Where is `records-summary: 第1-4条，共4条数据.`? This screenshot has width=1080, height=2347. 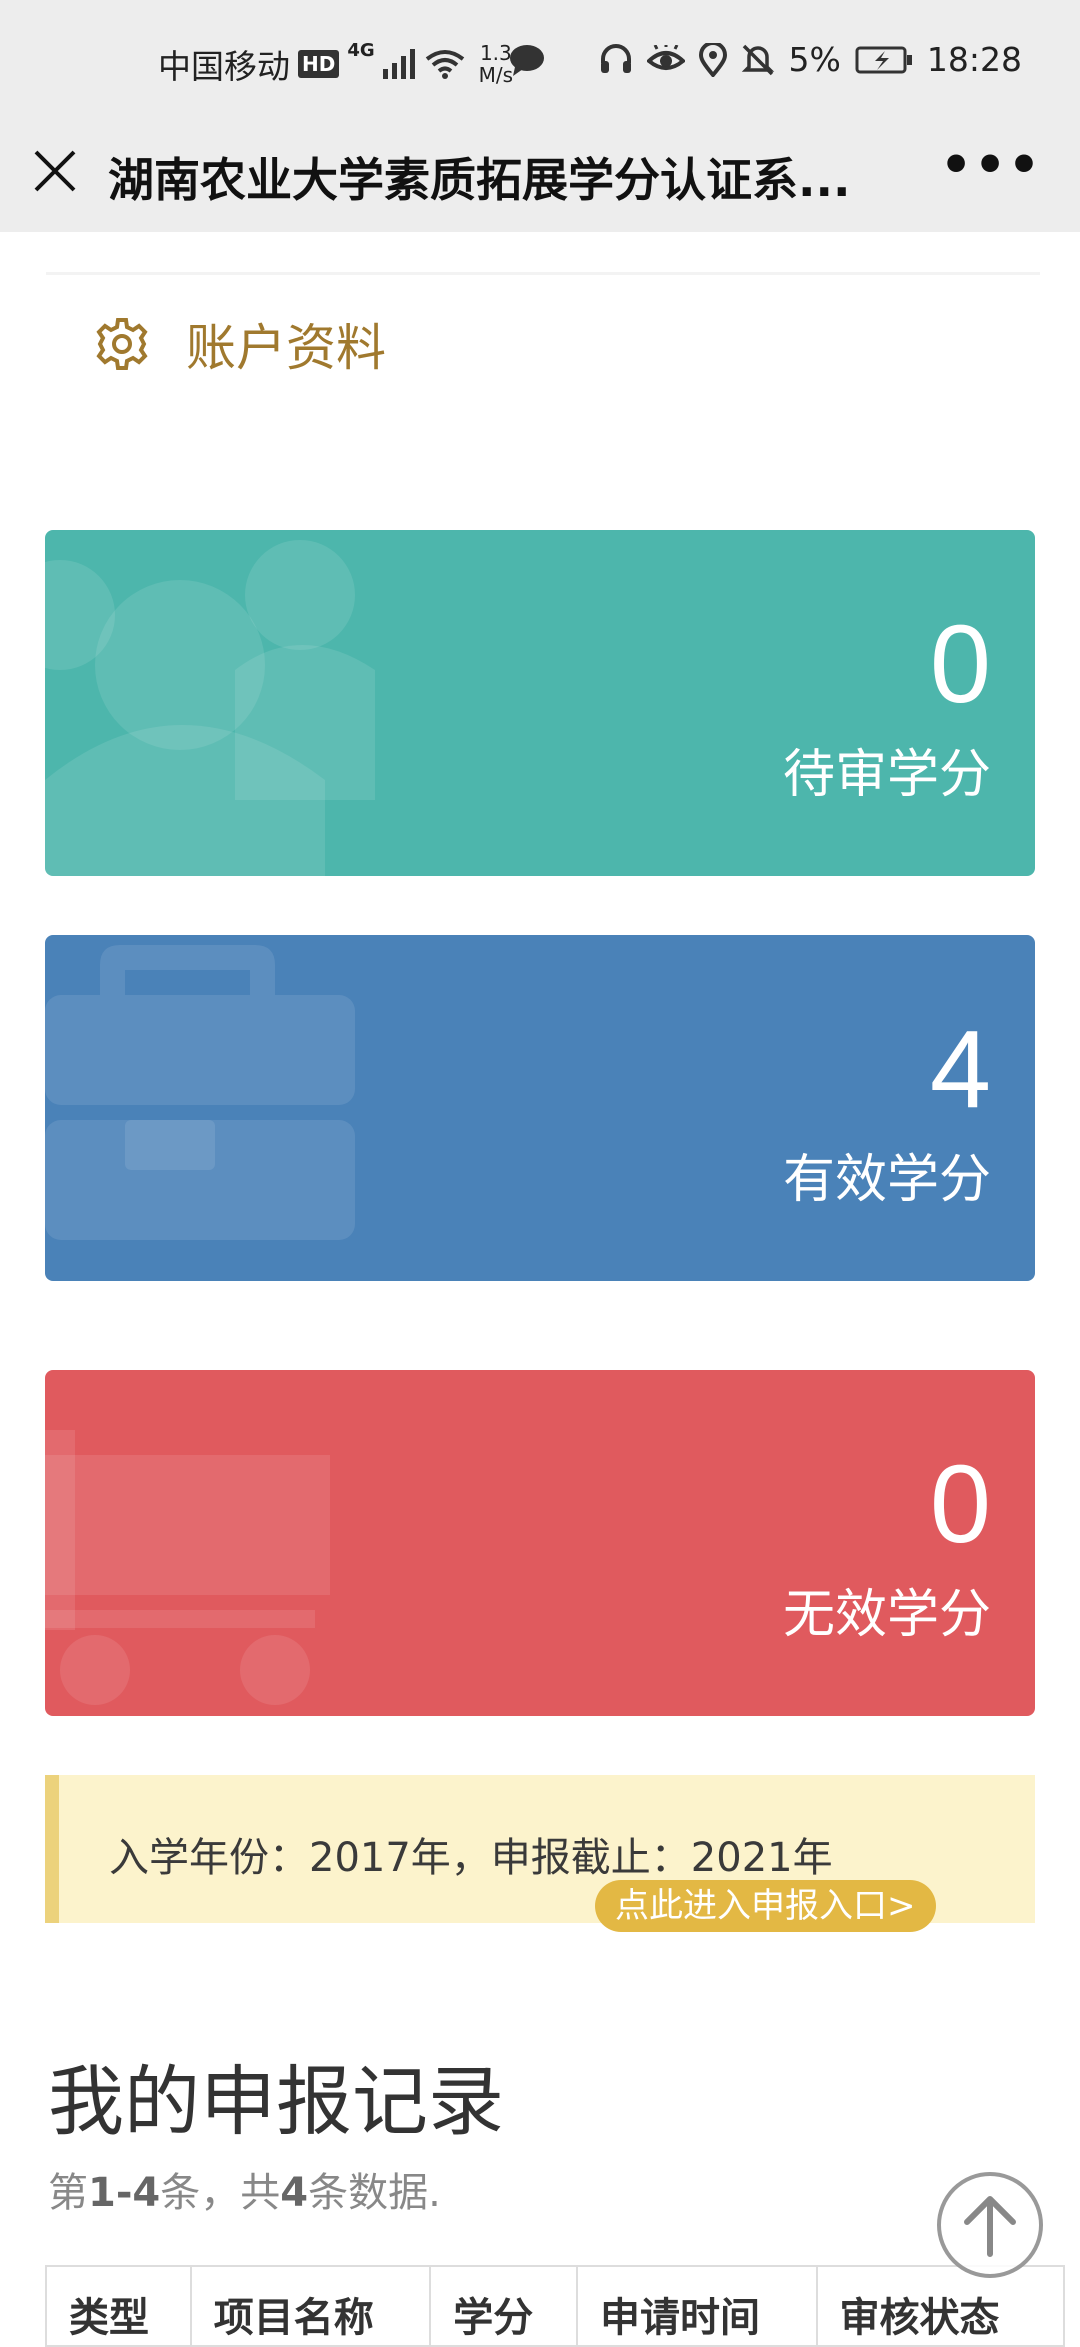 records-summary: 第1-4条，共4条数据. is located at coordinates (244, 2189).